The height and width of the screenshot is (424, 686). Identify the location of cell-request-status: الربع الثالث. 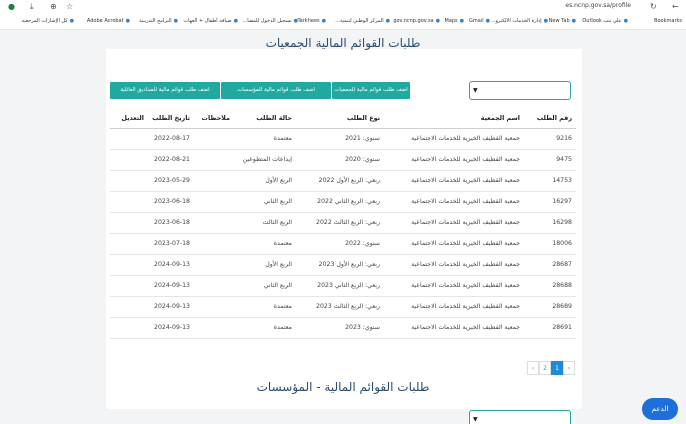
(265, 223).